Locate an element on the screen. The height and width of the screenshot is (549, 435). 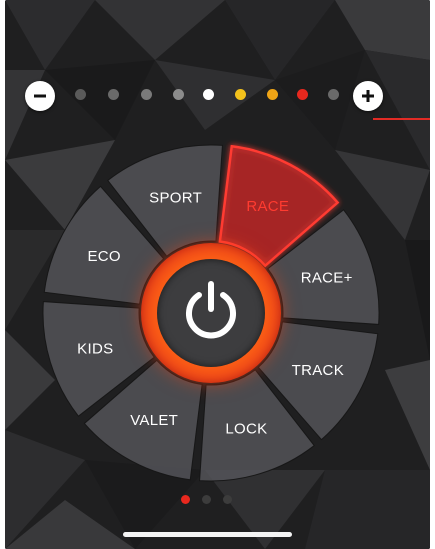
mode-label-eco: ECO is located at coordinates (103, 256).